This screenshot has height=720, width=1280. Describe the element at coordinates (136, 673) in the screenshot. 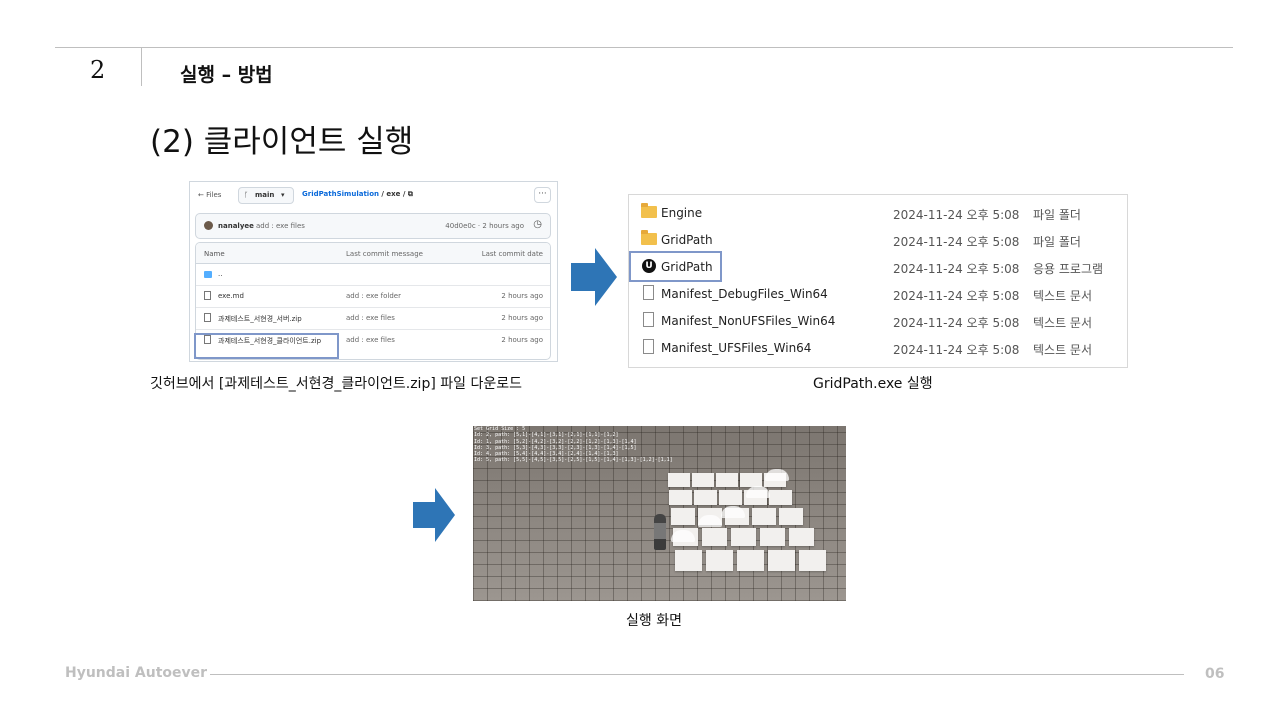

I see `footer-company: Hyundai Autoever` at that location.